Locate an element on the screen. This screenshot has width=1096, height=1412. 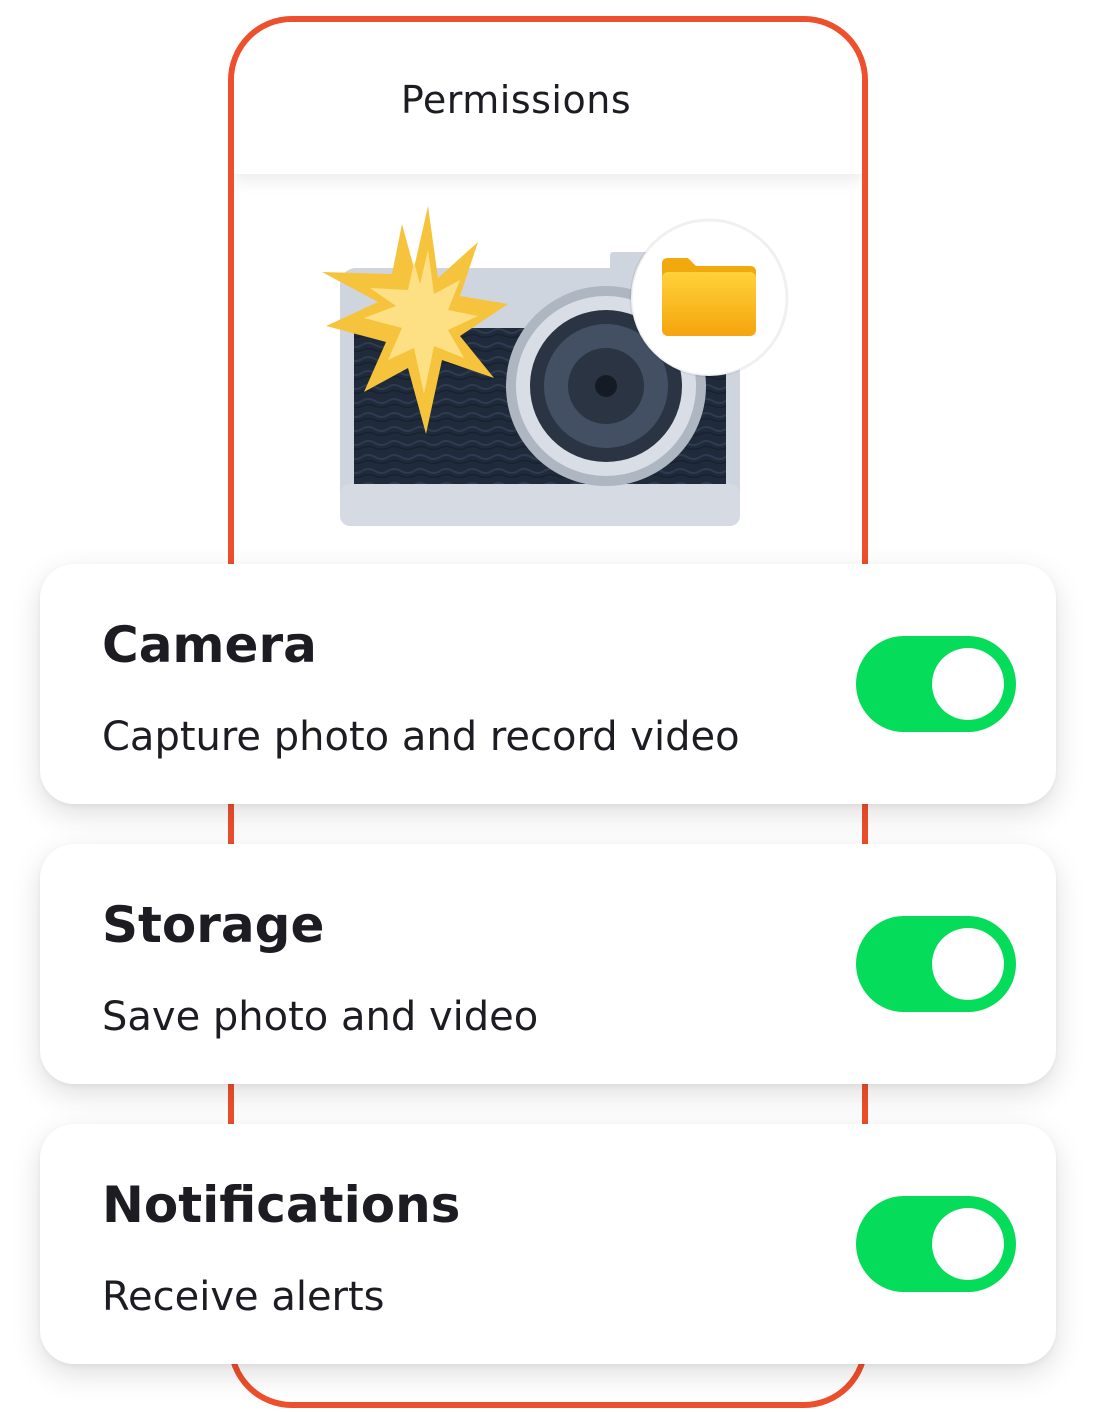
permission-description: Save photo and video is located at coordinates (320, 1017).